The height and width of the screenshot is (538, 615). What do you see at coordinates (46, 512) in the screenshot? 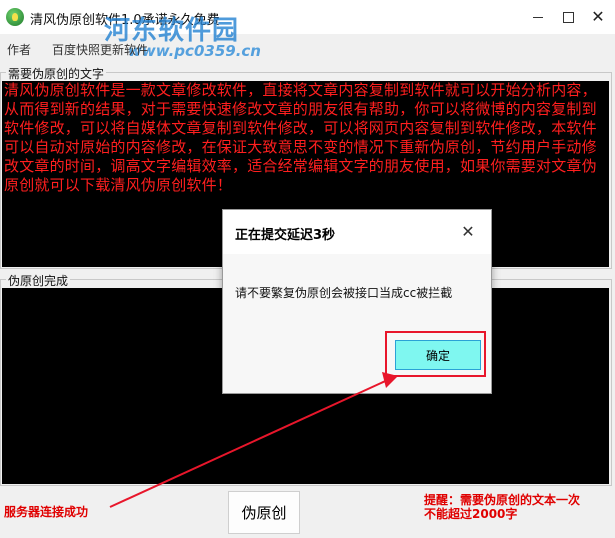
I see `status-text: 服务器连接成功` at bounding box center [46, 512].